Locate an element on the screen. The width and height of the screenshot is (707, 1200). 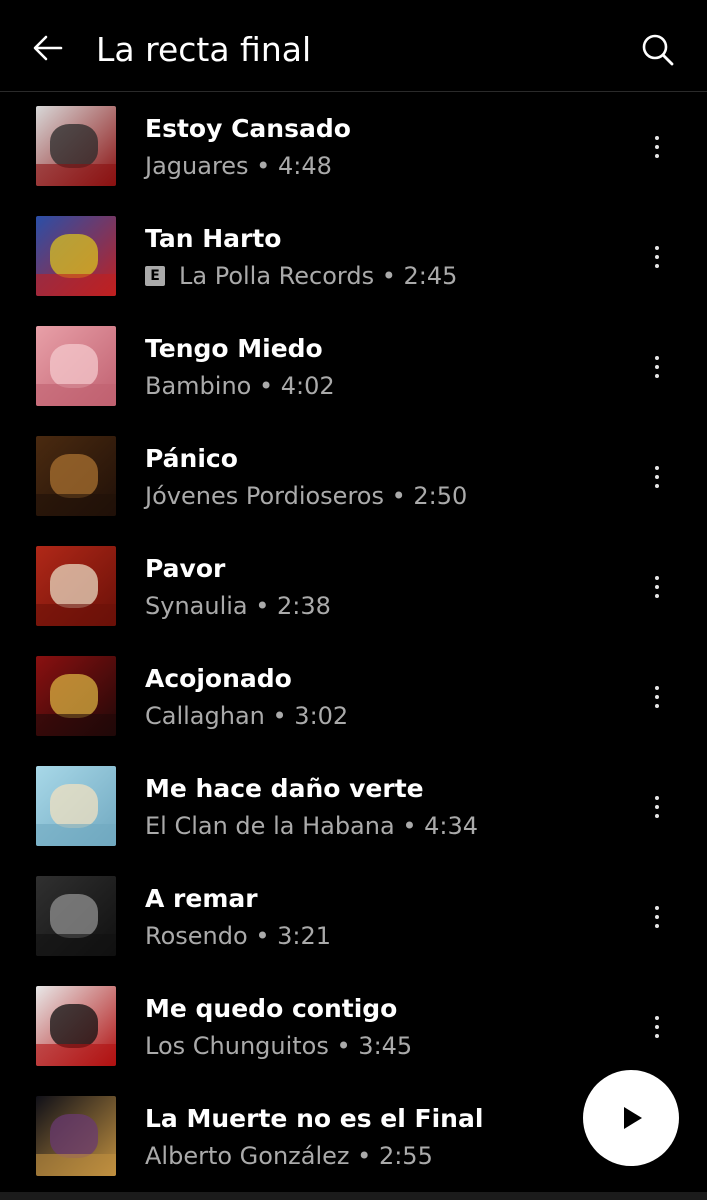
song-duration: 2:38 is located at coordinates (304, 606).